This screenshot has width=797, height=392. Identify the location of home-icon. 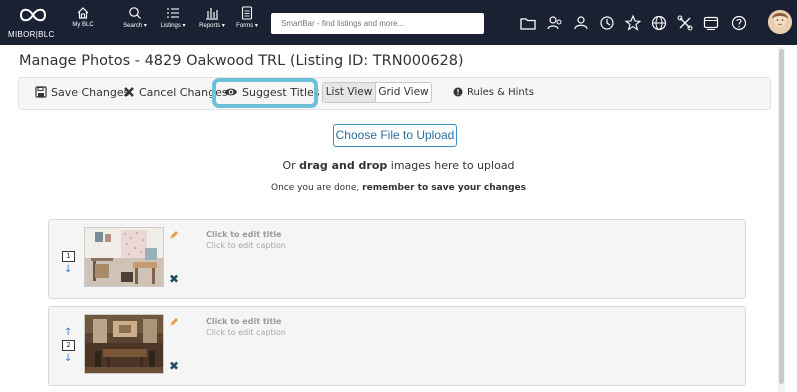
(83, 13).